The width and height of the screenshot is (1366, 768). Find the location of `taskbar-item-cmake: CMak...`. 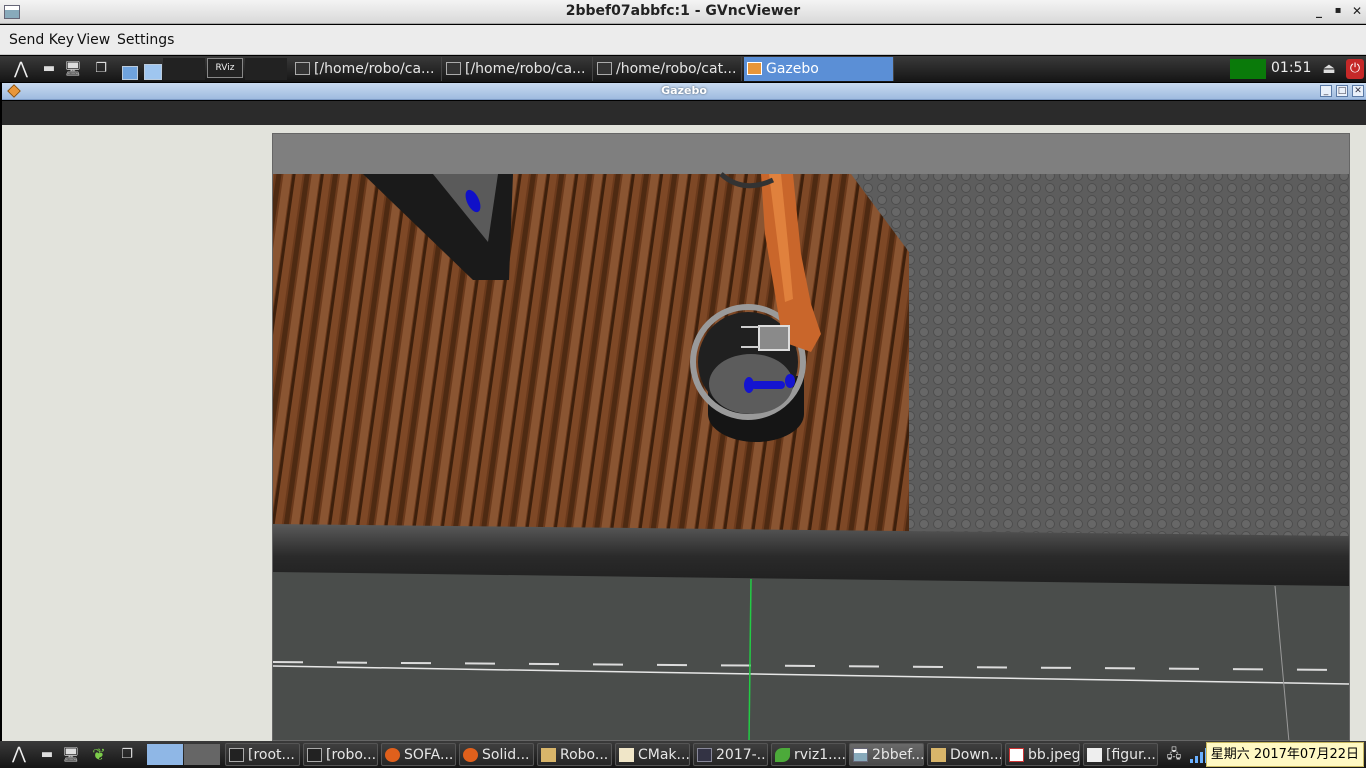

taskbar-item-cmake: CMak... is located at coordinates (652, 754).